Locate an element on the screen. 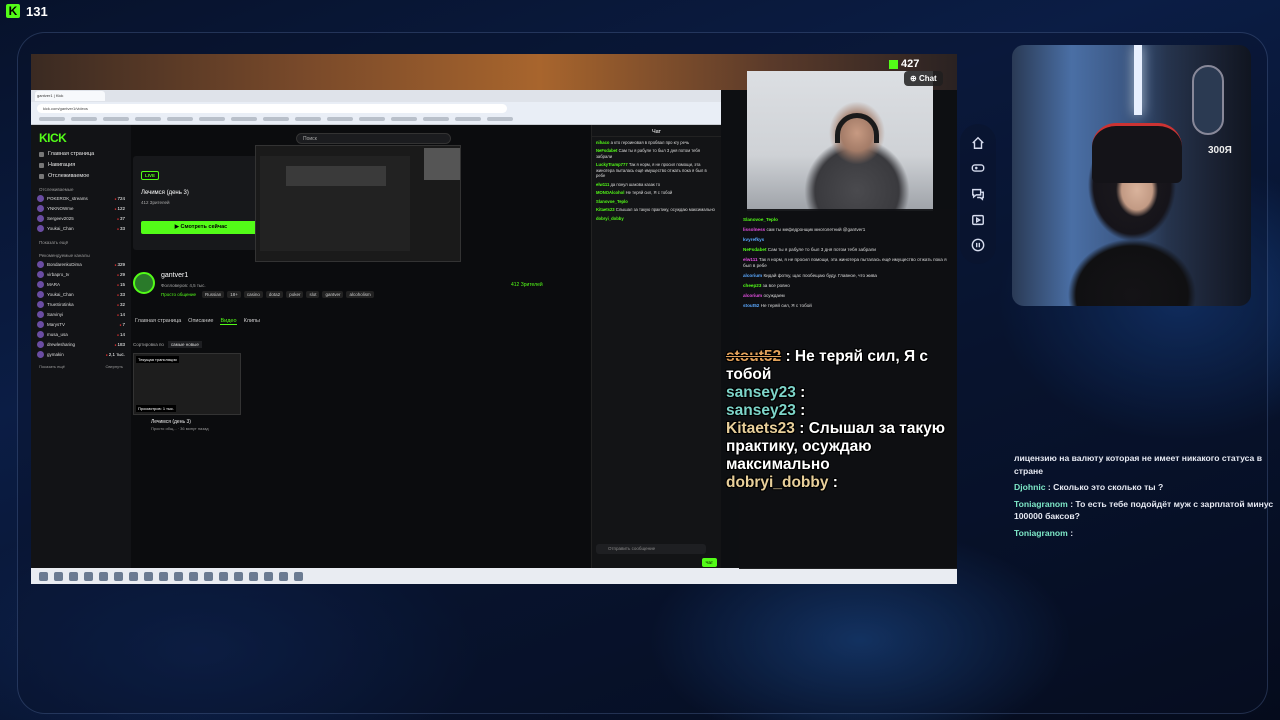 This screenshot has height=720, width=1280. channel-item: MARA 15 is located at coordinates (81, 284).